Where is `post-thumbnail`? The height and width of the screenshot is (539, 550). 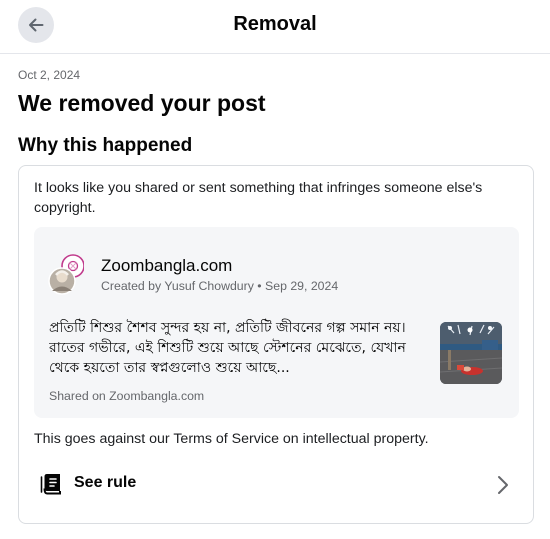 post-thumbnail is located at coordinates (471, 353).